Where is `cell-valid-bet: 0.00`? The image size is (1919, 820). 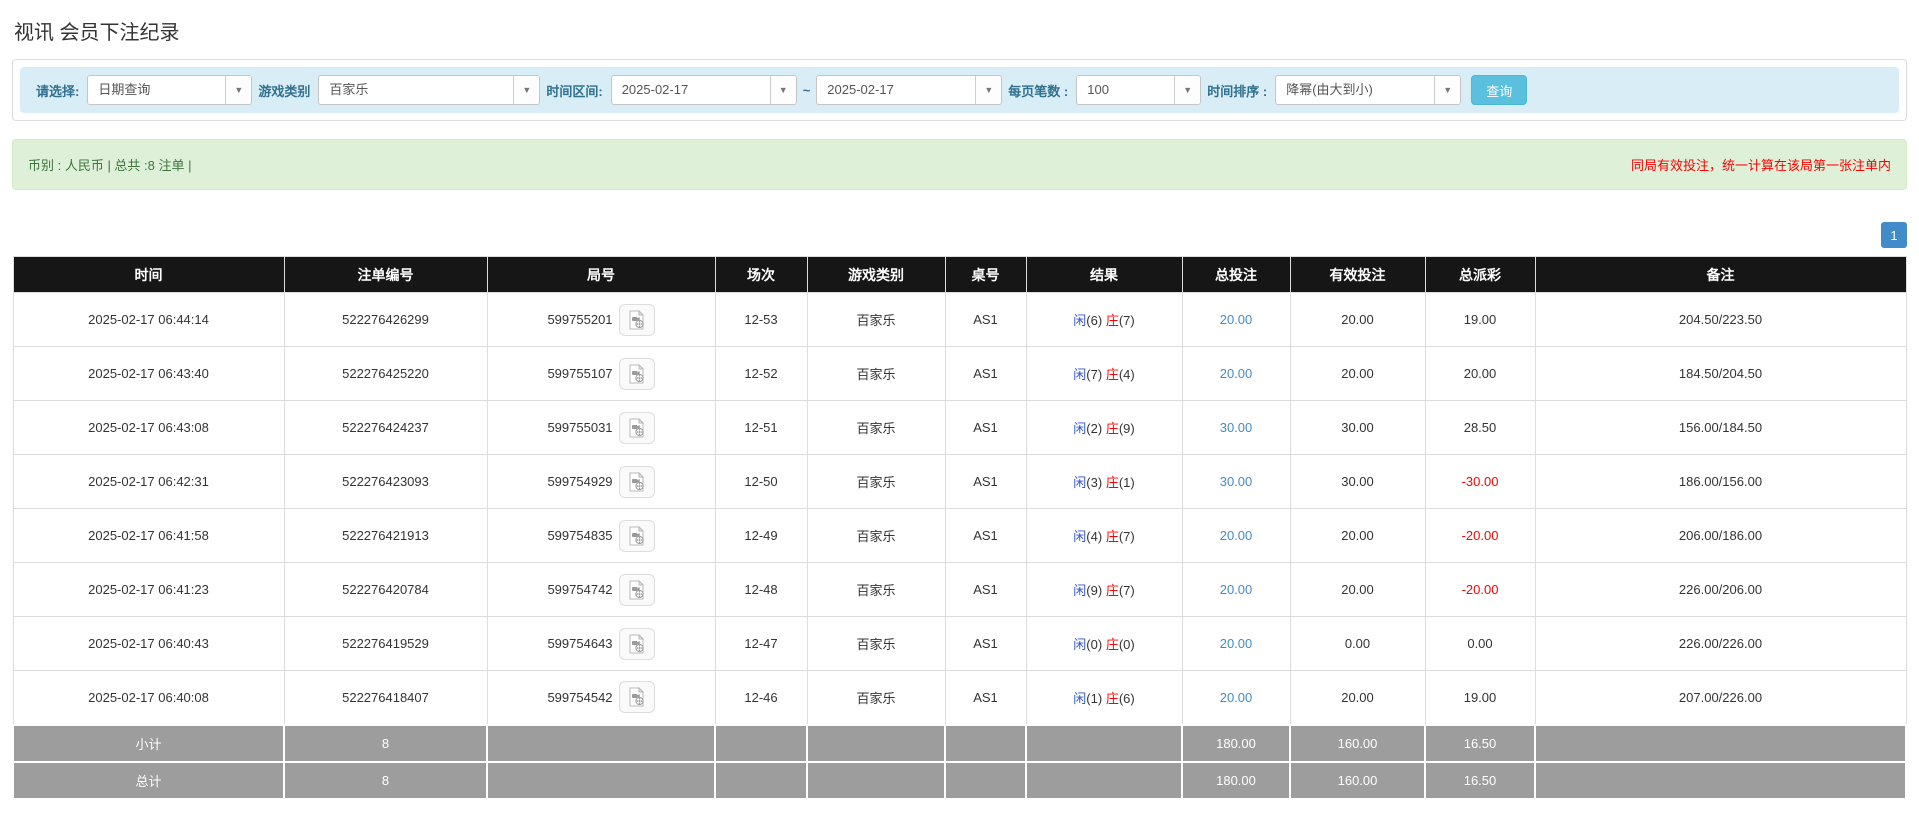 cell-valid-bet: 0.00 is located at coordinates (1357, 643).